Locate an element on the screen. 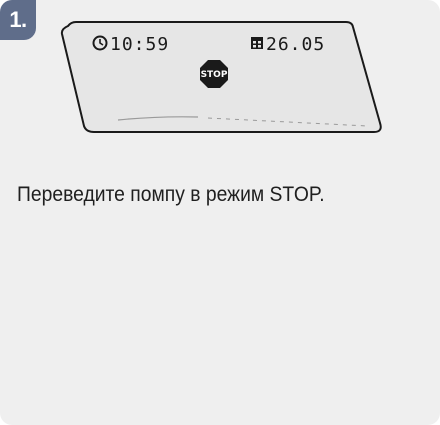  calendar-icon is located at coordinates (257, 43).